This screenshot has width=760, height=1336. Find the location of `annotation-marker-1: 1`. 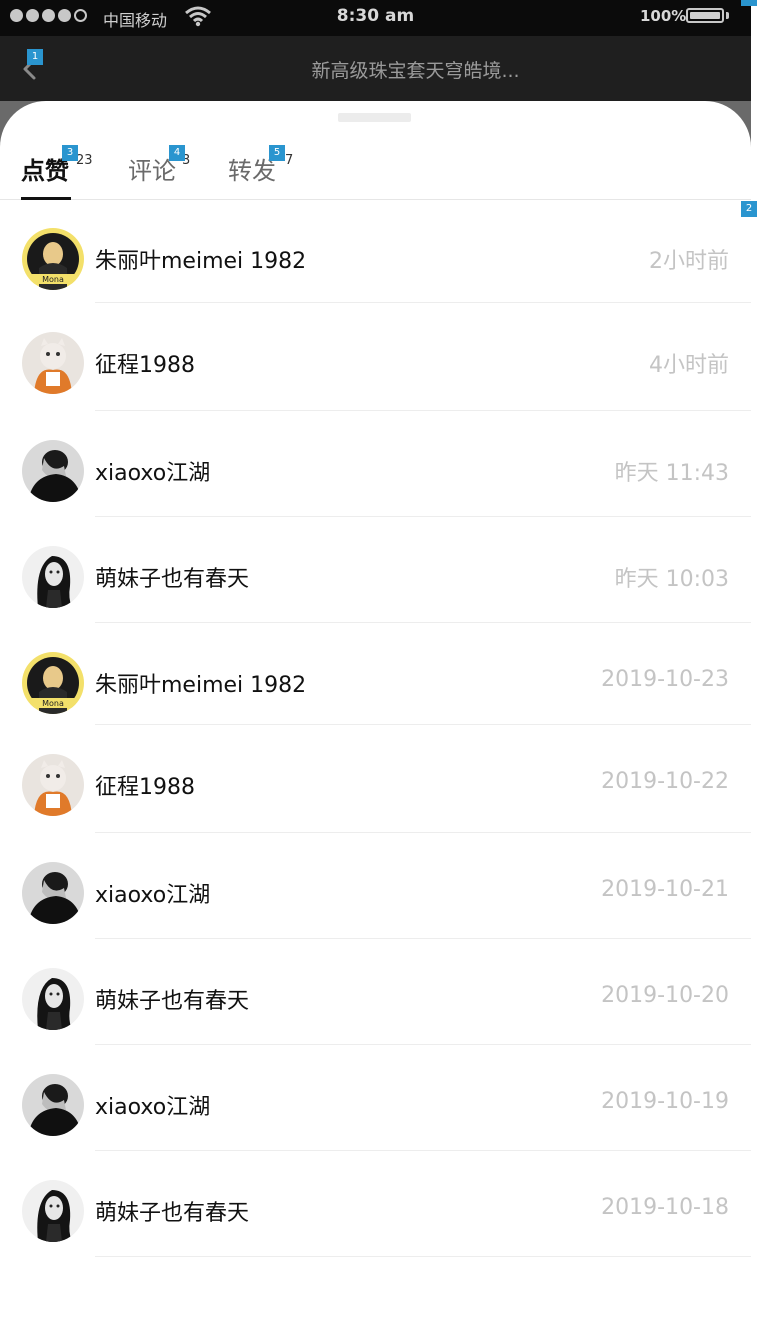

annotation-marker-1: 1 is located at coordinates (35, 57).